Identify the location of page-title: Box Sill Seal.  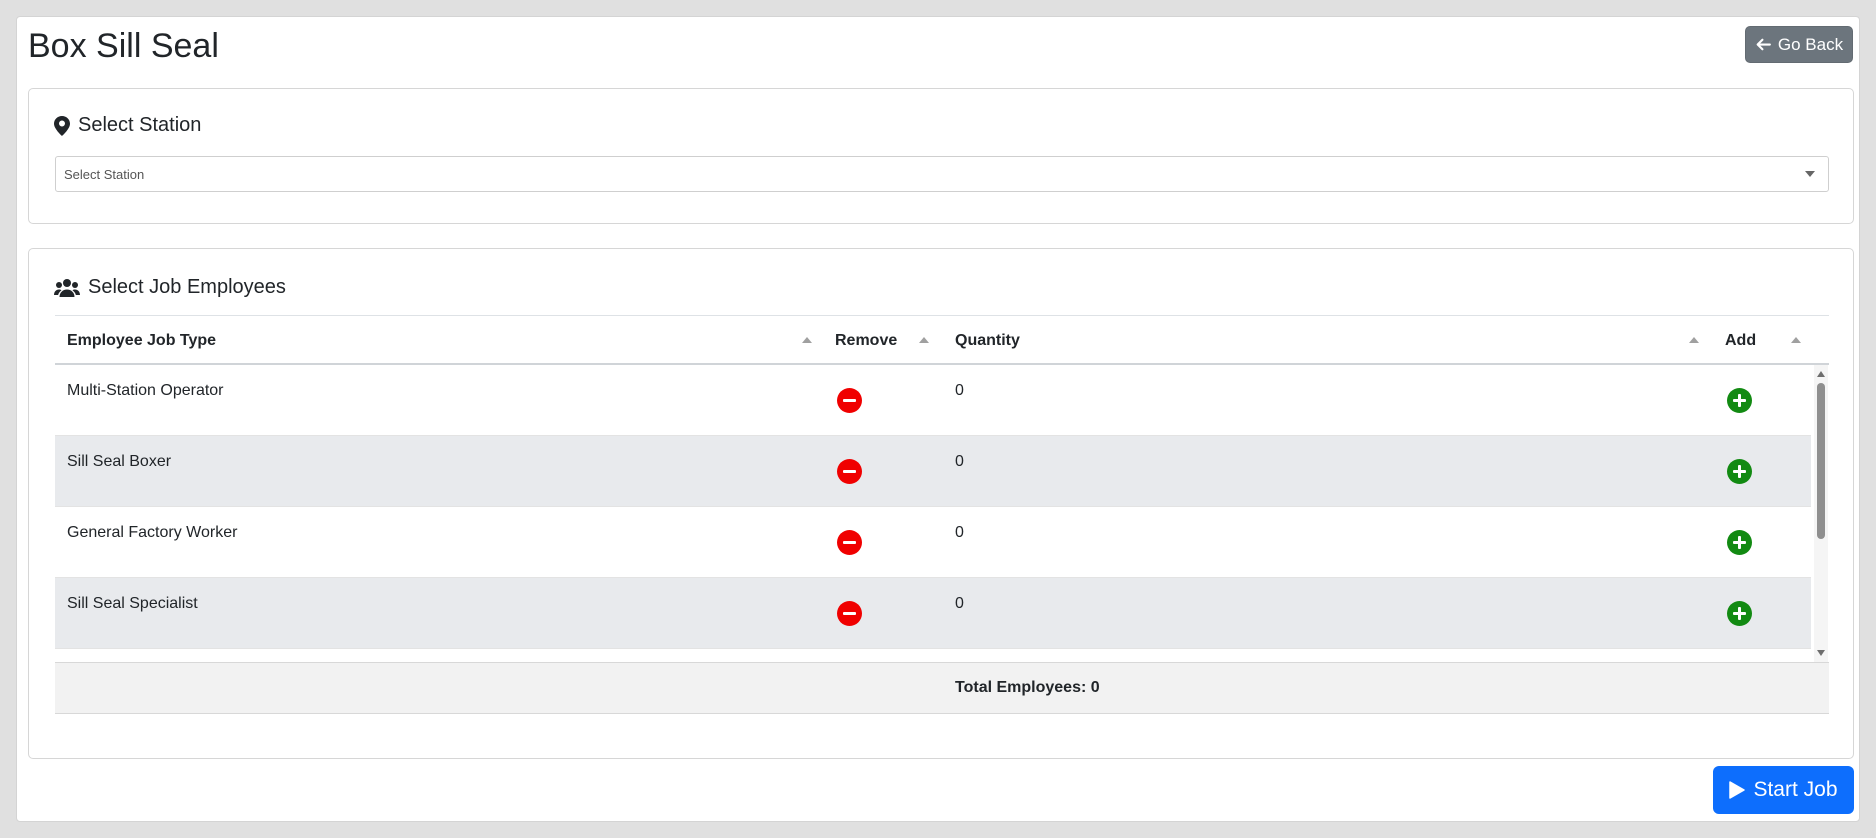
(123, 46).